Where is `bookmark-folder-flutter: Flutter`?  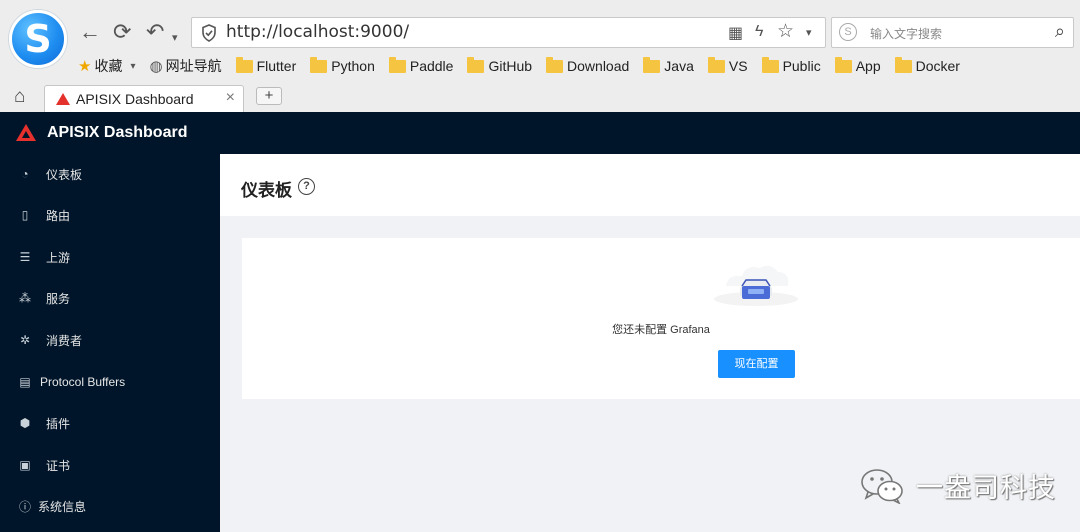
bookmark-folder-flutter: Flutter is located at coordinates (265, 66).